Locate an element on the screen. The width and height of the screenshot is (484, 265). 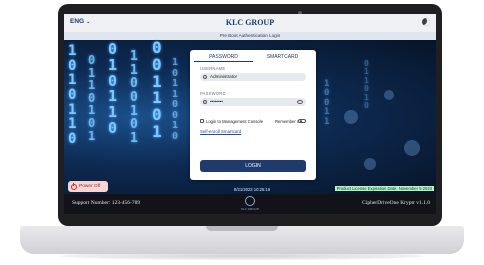
tab-smartcard: SMARTCARD is located at coordinates (282, 57).